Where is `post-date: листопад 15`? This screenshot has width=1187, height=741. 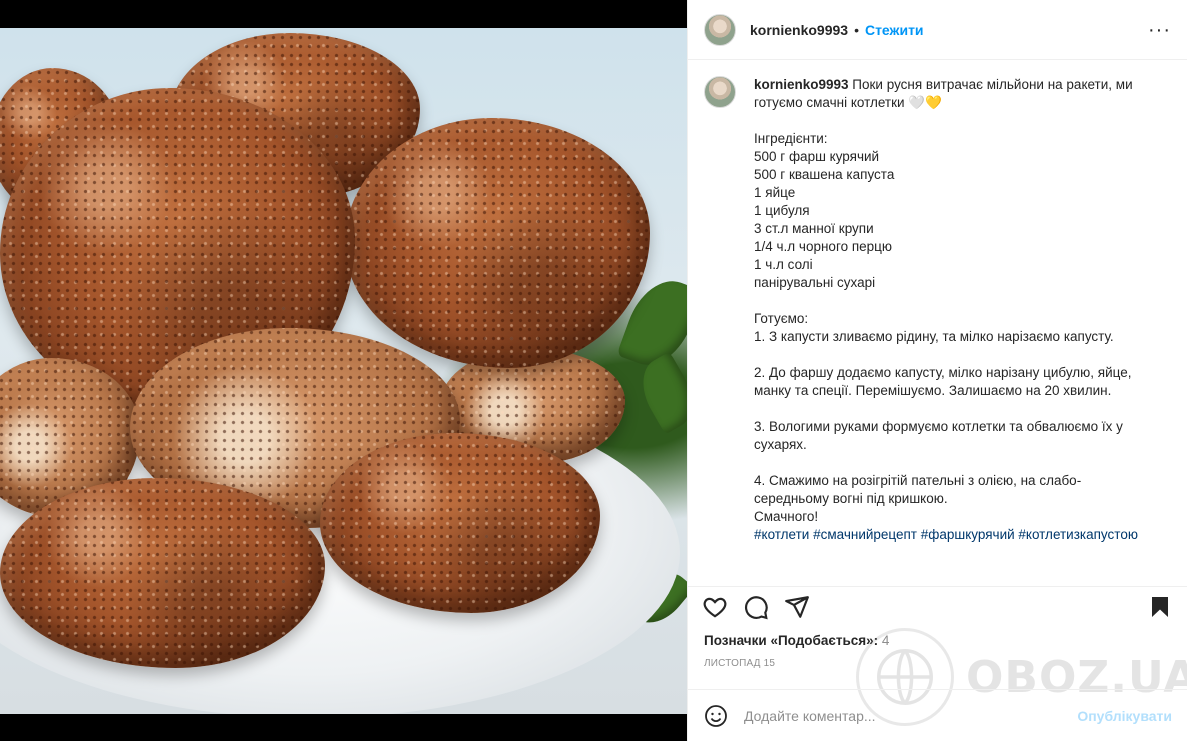
post-date: листопад 15 is located at coordinates (739, 663).